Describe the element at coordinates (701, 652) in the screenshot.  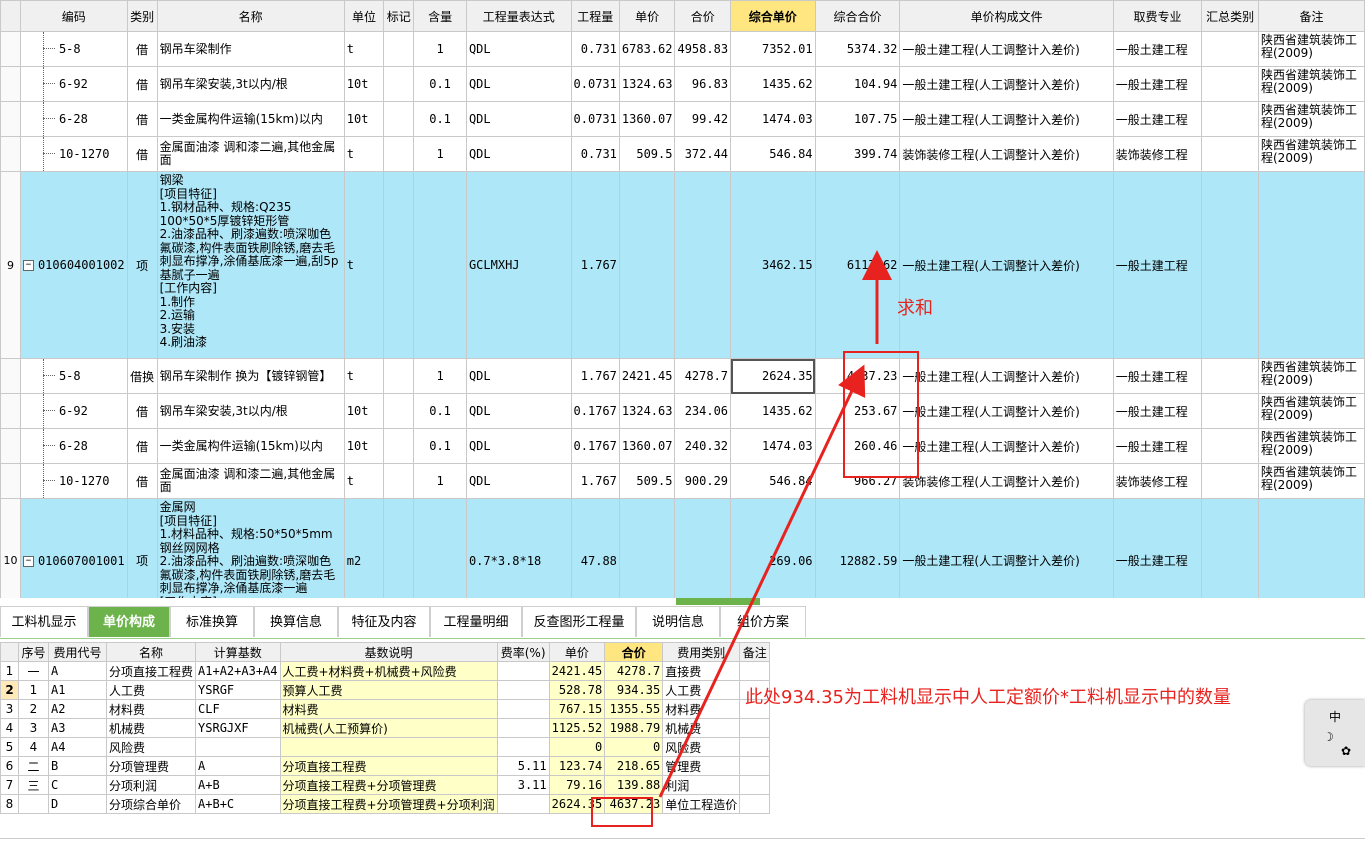
I see `column-header: 费用类别` at that location.